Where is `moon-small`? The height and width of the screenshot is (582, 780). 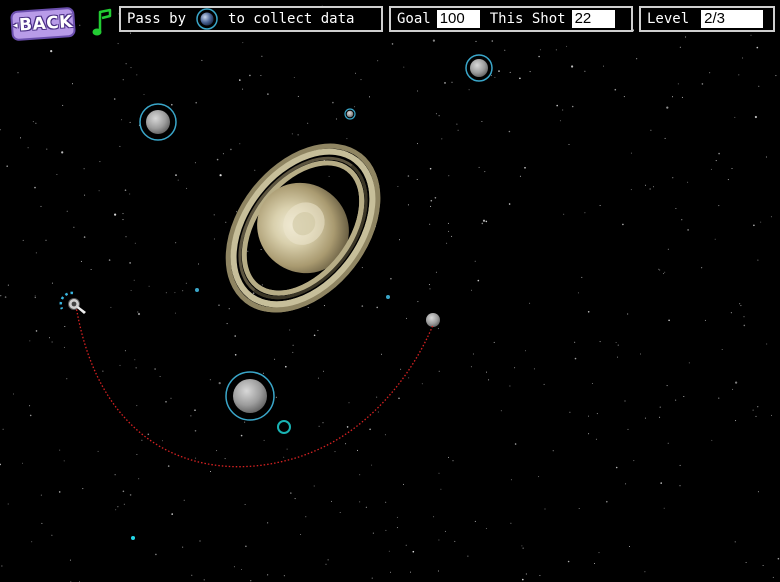
moon-small is located at coordinates (433, 320).